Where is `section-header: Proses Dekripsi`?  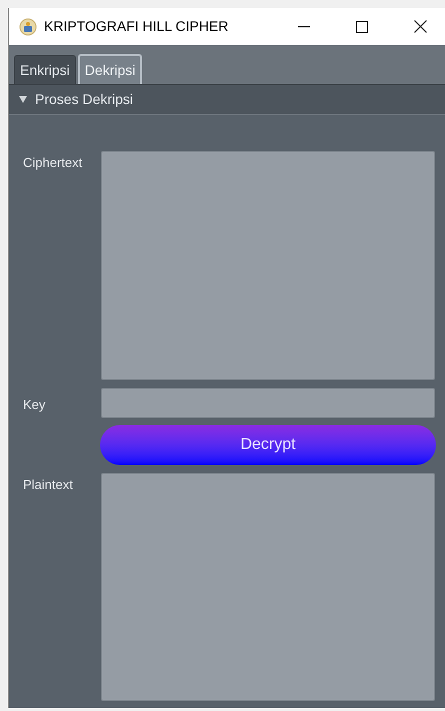 section-header: Proses Dekripsi is located at coordinates (227, 99).